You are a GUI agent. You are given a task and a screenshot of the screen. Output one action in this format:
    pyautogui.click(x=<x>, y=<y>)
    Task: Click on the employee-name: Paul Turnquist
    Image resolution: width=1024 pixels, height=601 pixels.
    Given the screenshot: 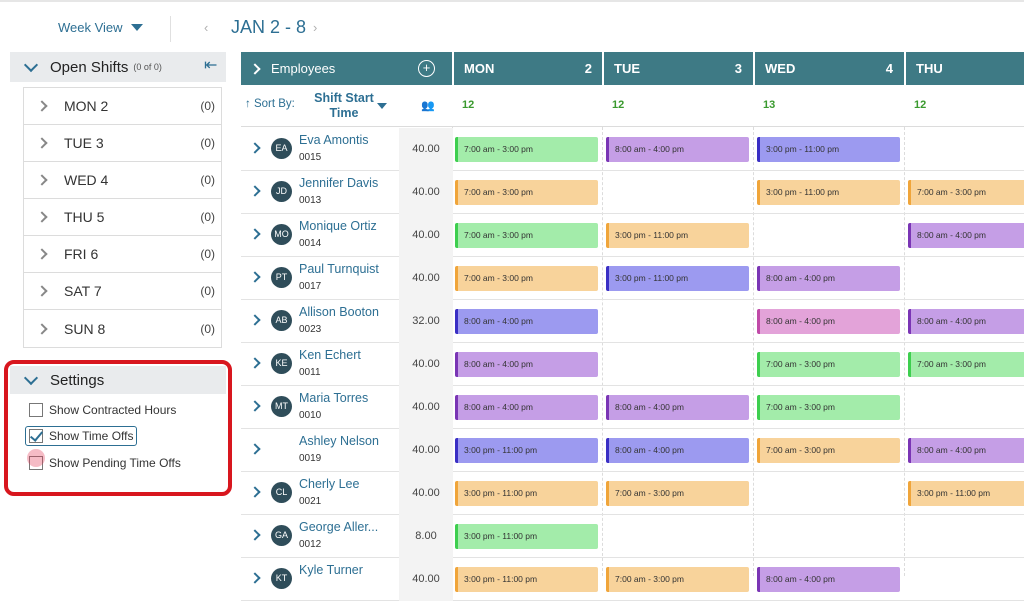 What is the action you would take?
    pyautogui.click(x=339, y=269)
    